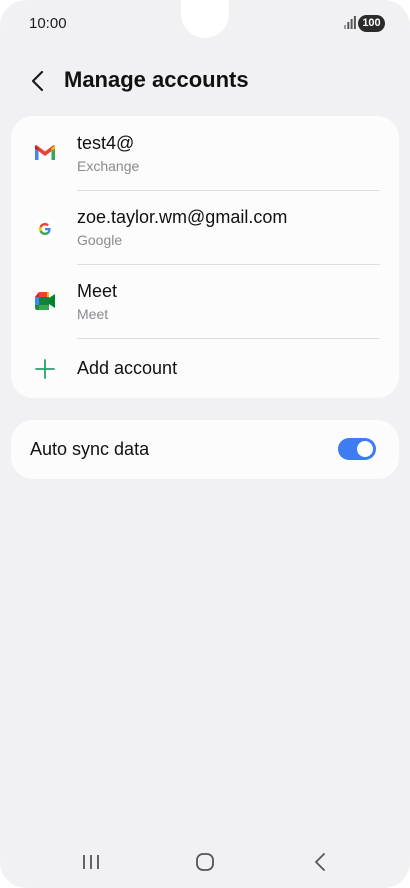 The image size is (410, 888). Describe the element at coordinates (182, 217) in the screenshot. I see `account-title: zoe.taylor.wm@gmail.com` at that location.